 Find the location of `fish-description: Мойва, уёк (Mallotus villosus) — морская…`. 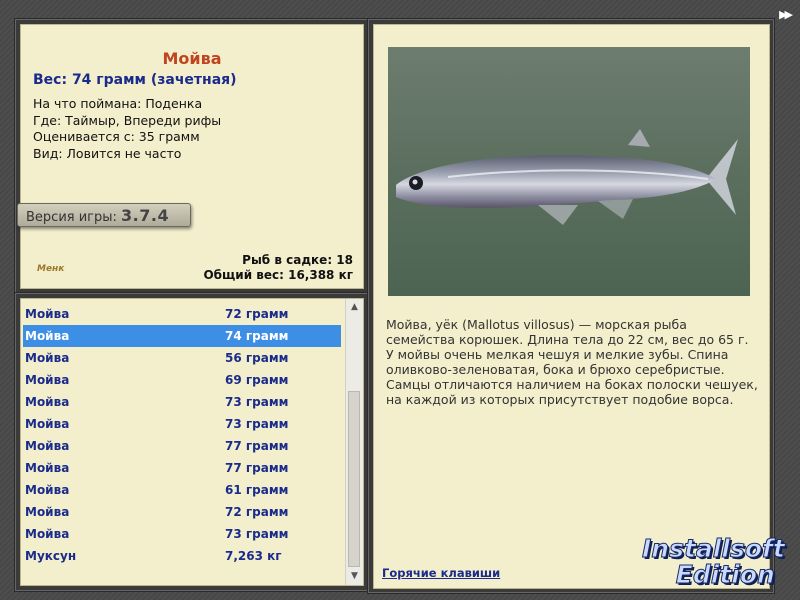

fish-description: Мойва, уёк (Mallotus villosus) — морская… is located at coordinates (572, 362).